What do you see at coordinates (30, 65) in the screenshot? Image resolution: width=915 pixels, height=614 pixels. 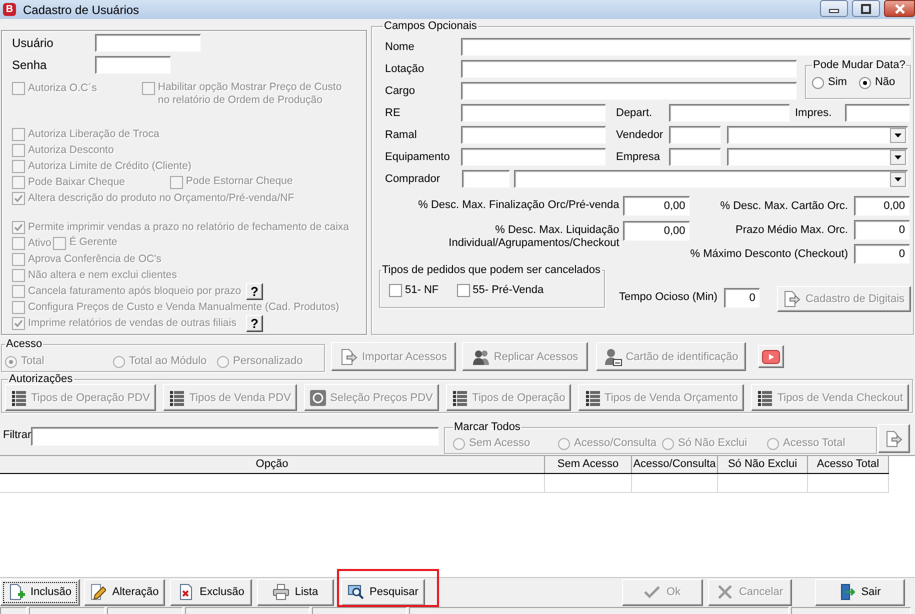 I see `field-label: Senha` at bounding box center [30, 65].